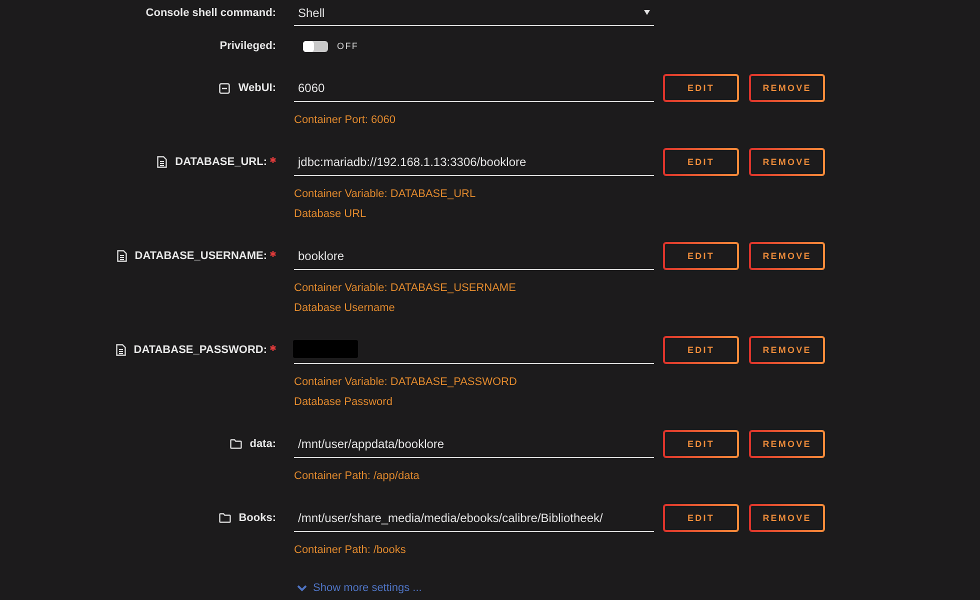 The width and height of the screenshot is (980, 600). I want to click on field-label: Privileged:, so click(248, 46).